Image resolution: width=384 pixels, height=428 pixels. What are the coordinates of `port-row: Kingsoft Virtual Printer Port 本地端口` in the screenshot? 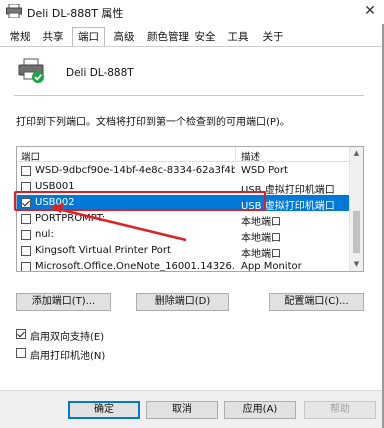 It's located at (183, 251).